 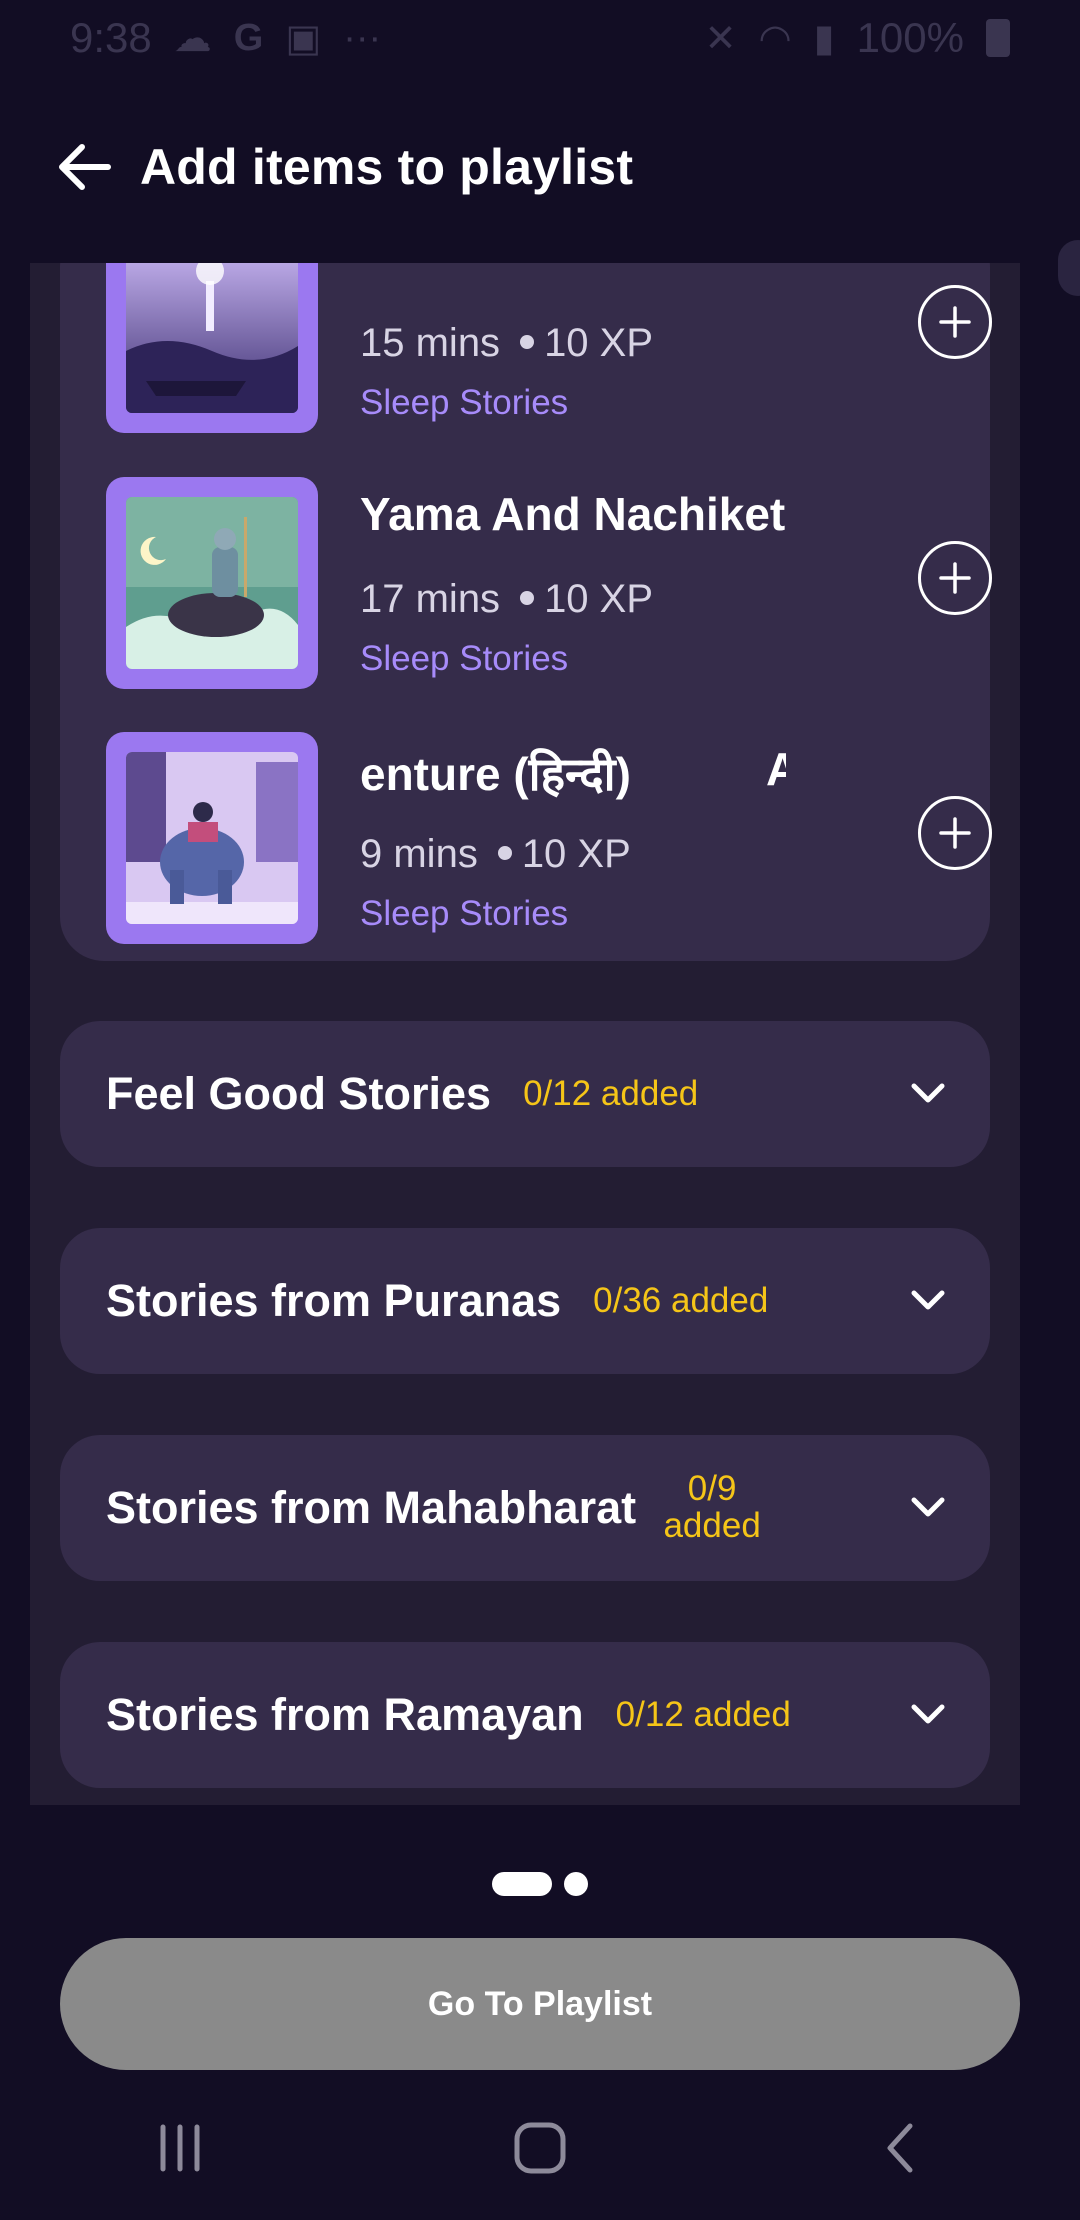 I want to click on arrow-left-icon, so click(x=85, y=167).